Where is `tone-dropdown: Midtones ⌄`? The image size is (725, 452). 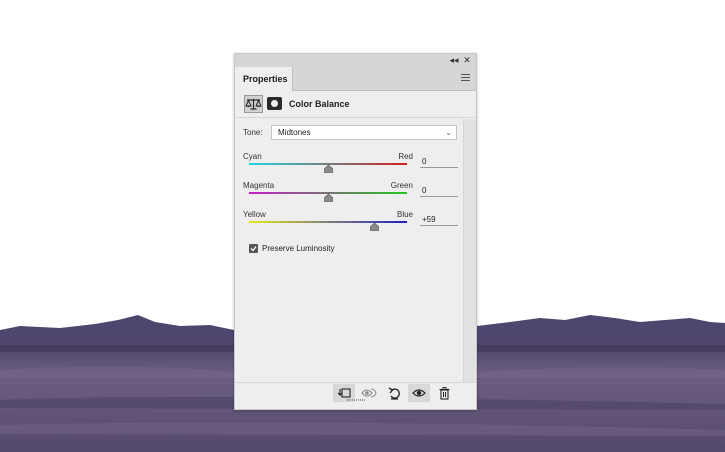
tone-dropdown: Midtones ⌄ is located at coordinates (364, 132).